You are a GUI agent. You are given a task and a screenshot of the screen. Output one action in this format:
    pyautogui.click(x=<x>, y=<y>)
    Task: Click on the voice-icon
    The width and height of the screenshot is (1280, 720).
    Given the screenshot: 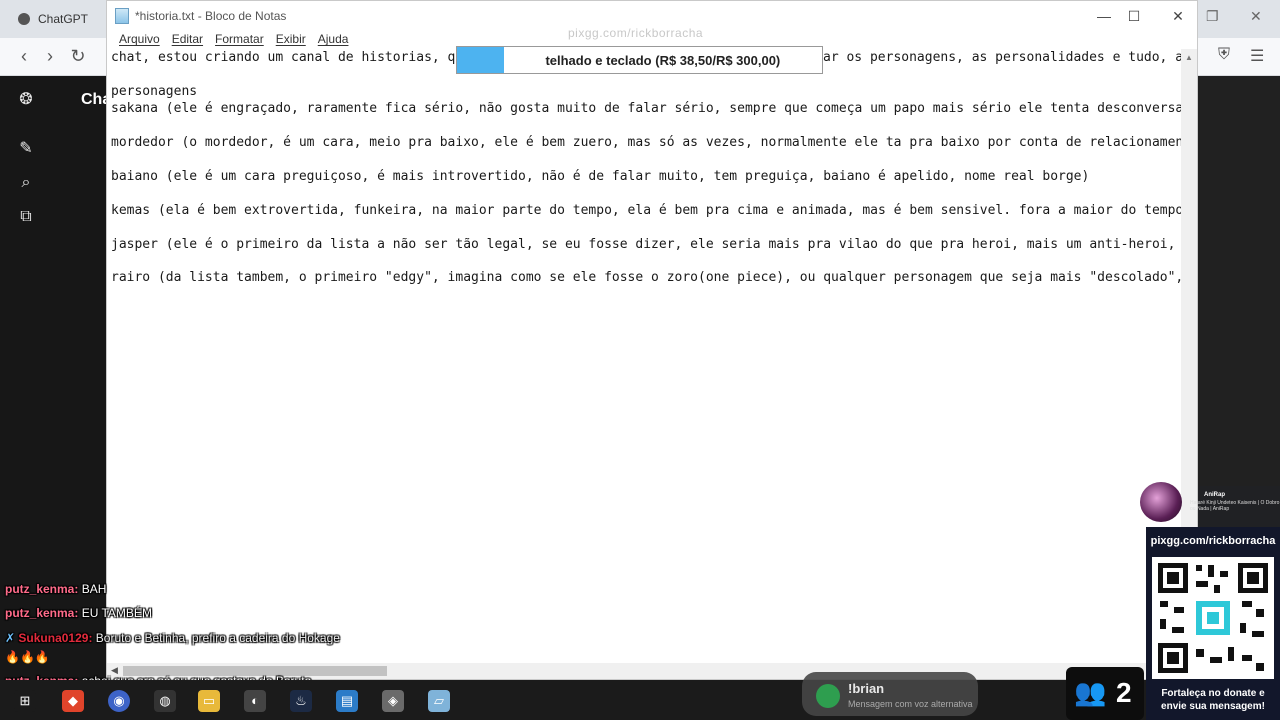 What is the action you would take?
    pyautogui.click(x=828, y=696)
    